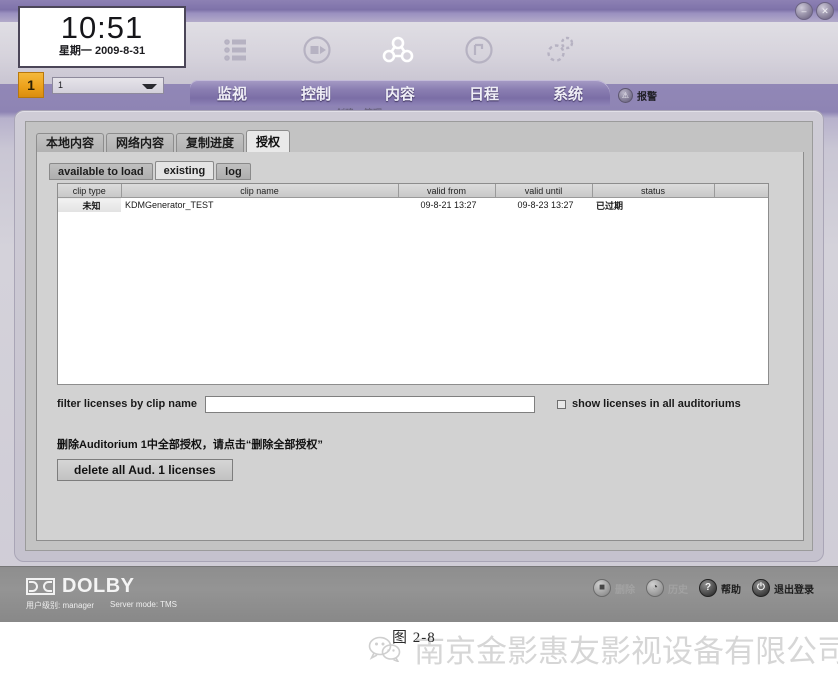 The image size is (838, 677). What do you see at coordinates (560, 50) in the screenshot?
I see `system-gears-icon` at bounding box center [560, 50].